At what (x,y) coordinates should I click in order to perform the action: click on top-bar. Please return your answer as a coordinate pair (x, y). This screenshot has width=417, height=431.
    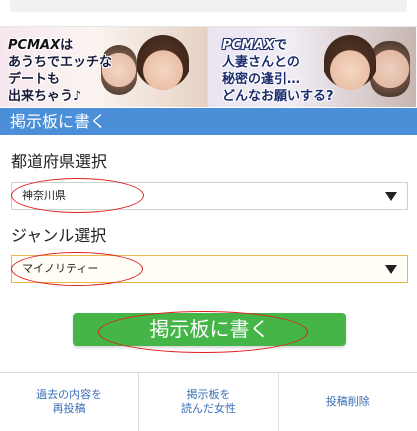
    Looking at the image, I should click on (208, 13).